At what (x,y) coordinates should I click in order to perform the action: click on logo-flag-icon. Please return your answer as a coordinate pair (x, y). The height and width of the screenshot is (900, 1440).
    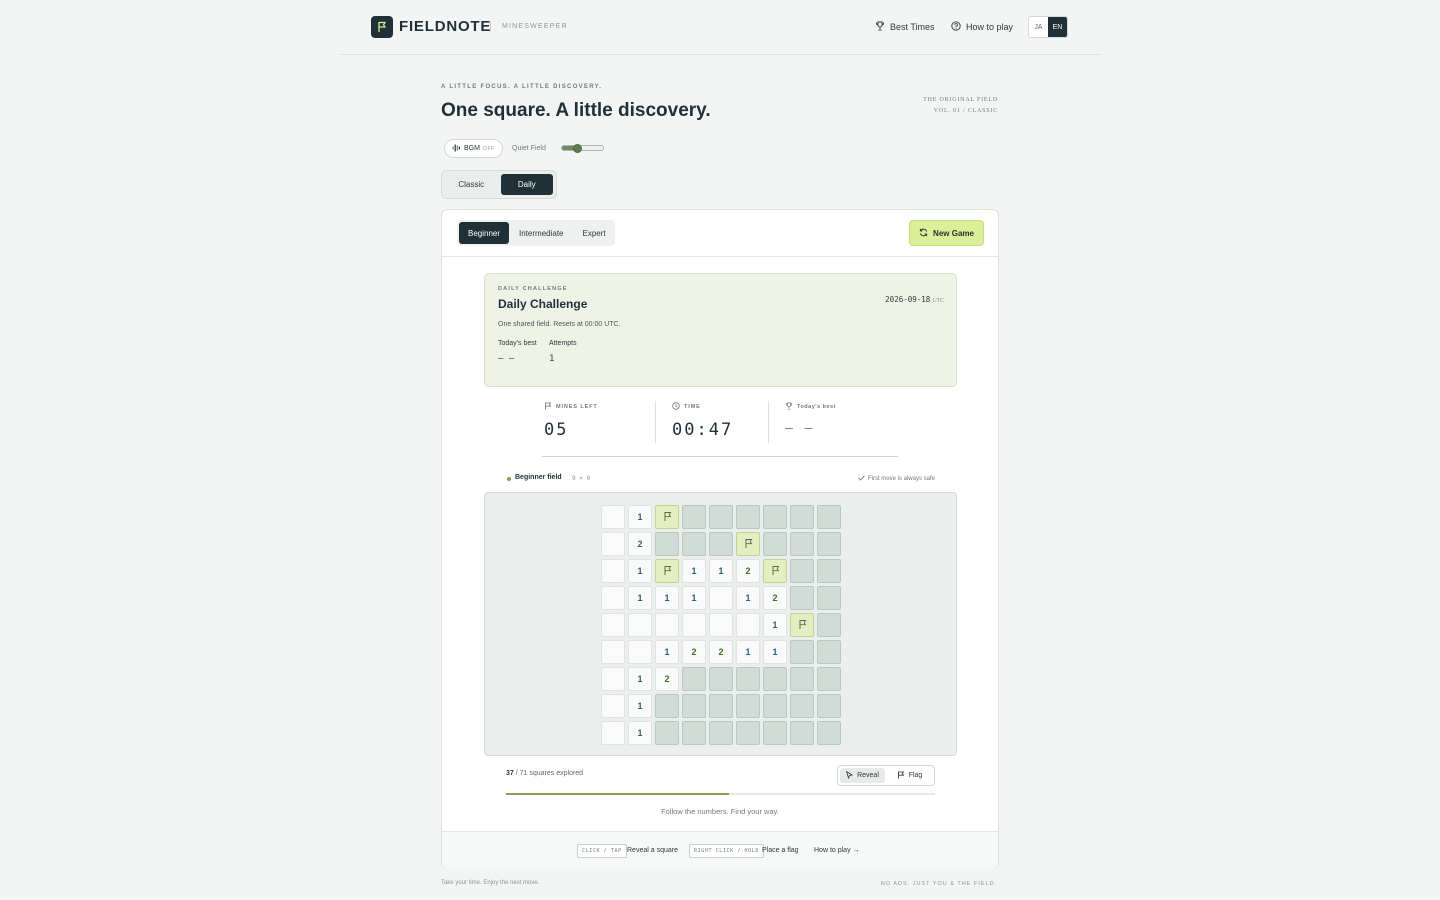
    Looking at the image, I should click on (382, 27).